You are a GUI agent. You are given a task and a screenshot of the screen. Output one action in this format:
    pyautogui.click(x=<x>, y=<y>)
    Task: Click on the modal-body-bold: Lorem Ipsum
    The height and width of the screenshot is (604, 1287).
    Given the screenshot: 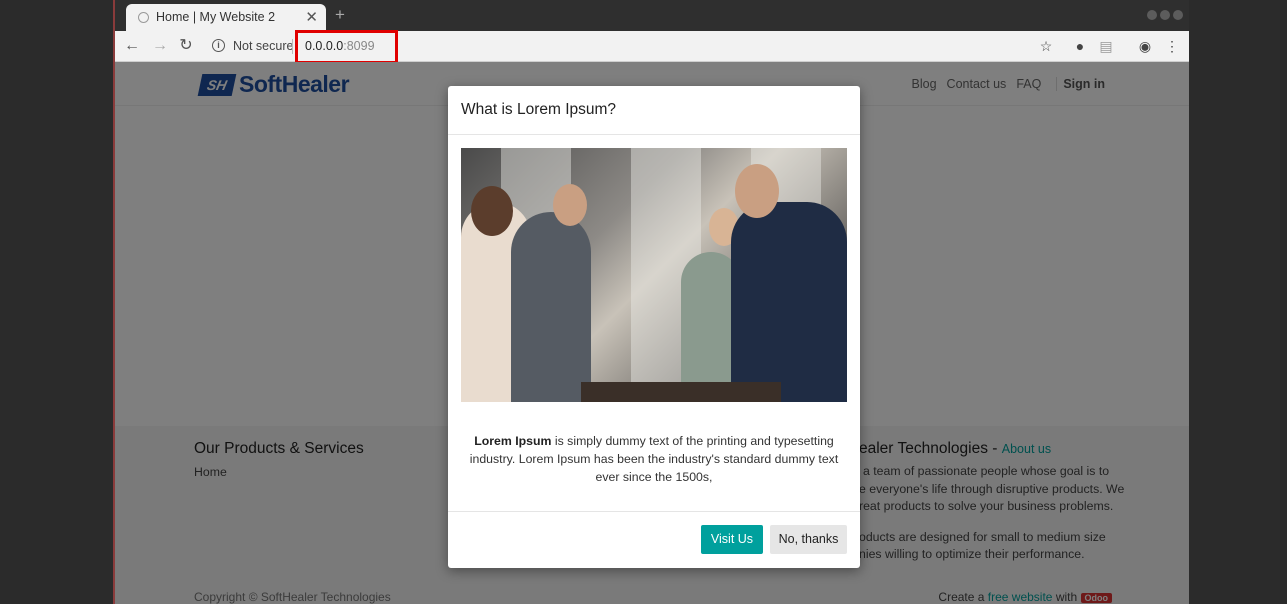 What is the action you would take?
    pyautogui.click(x=513, y=441)
    